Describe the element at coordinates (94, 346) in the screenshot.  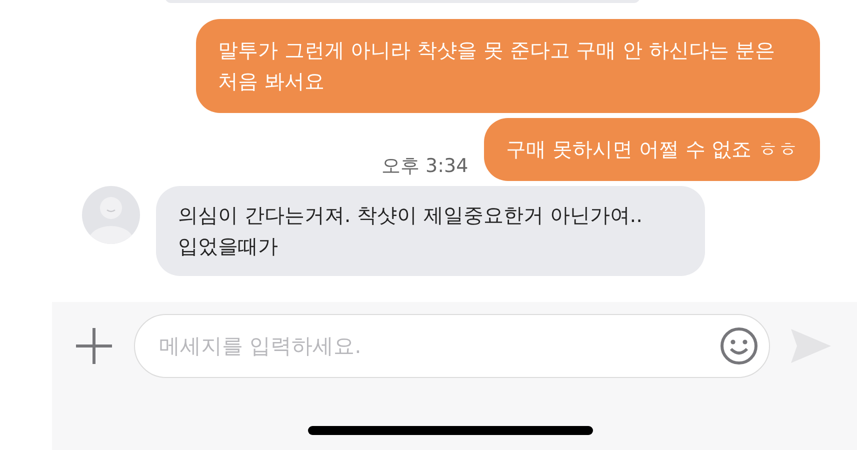
I see `add-icon` at that location.